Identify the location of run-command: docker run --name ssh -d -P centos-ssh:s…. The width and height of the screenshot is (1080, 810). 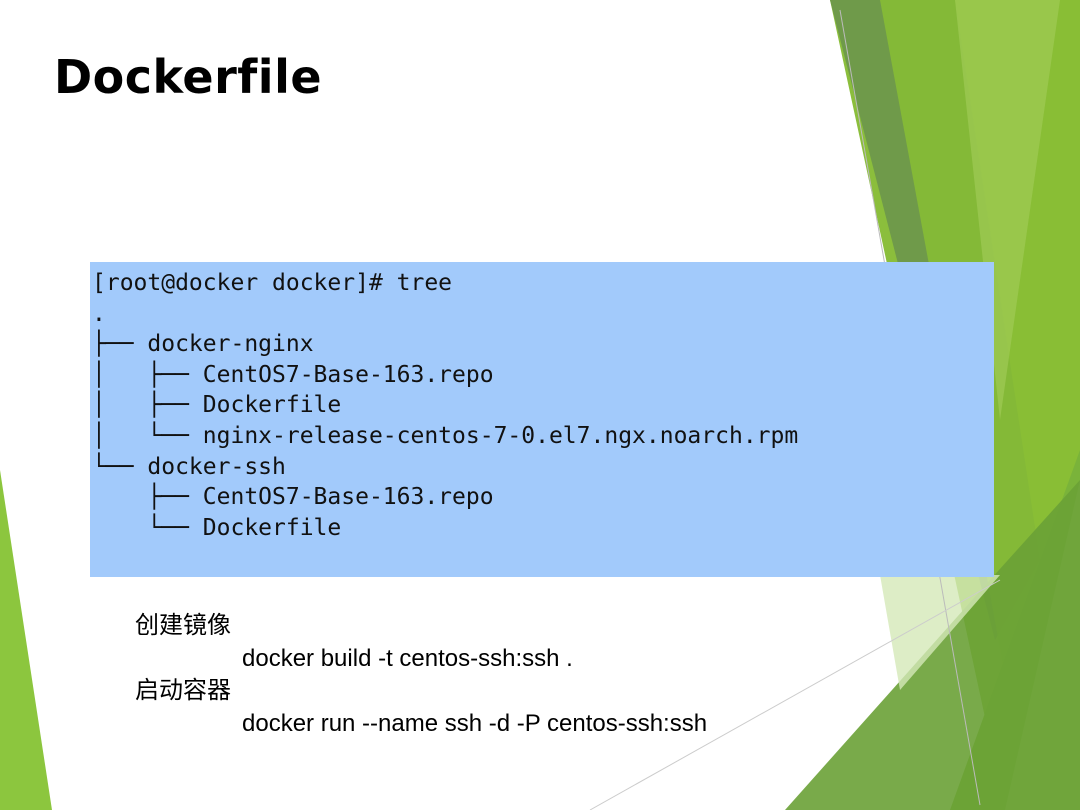
(475, 723).